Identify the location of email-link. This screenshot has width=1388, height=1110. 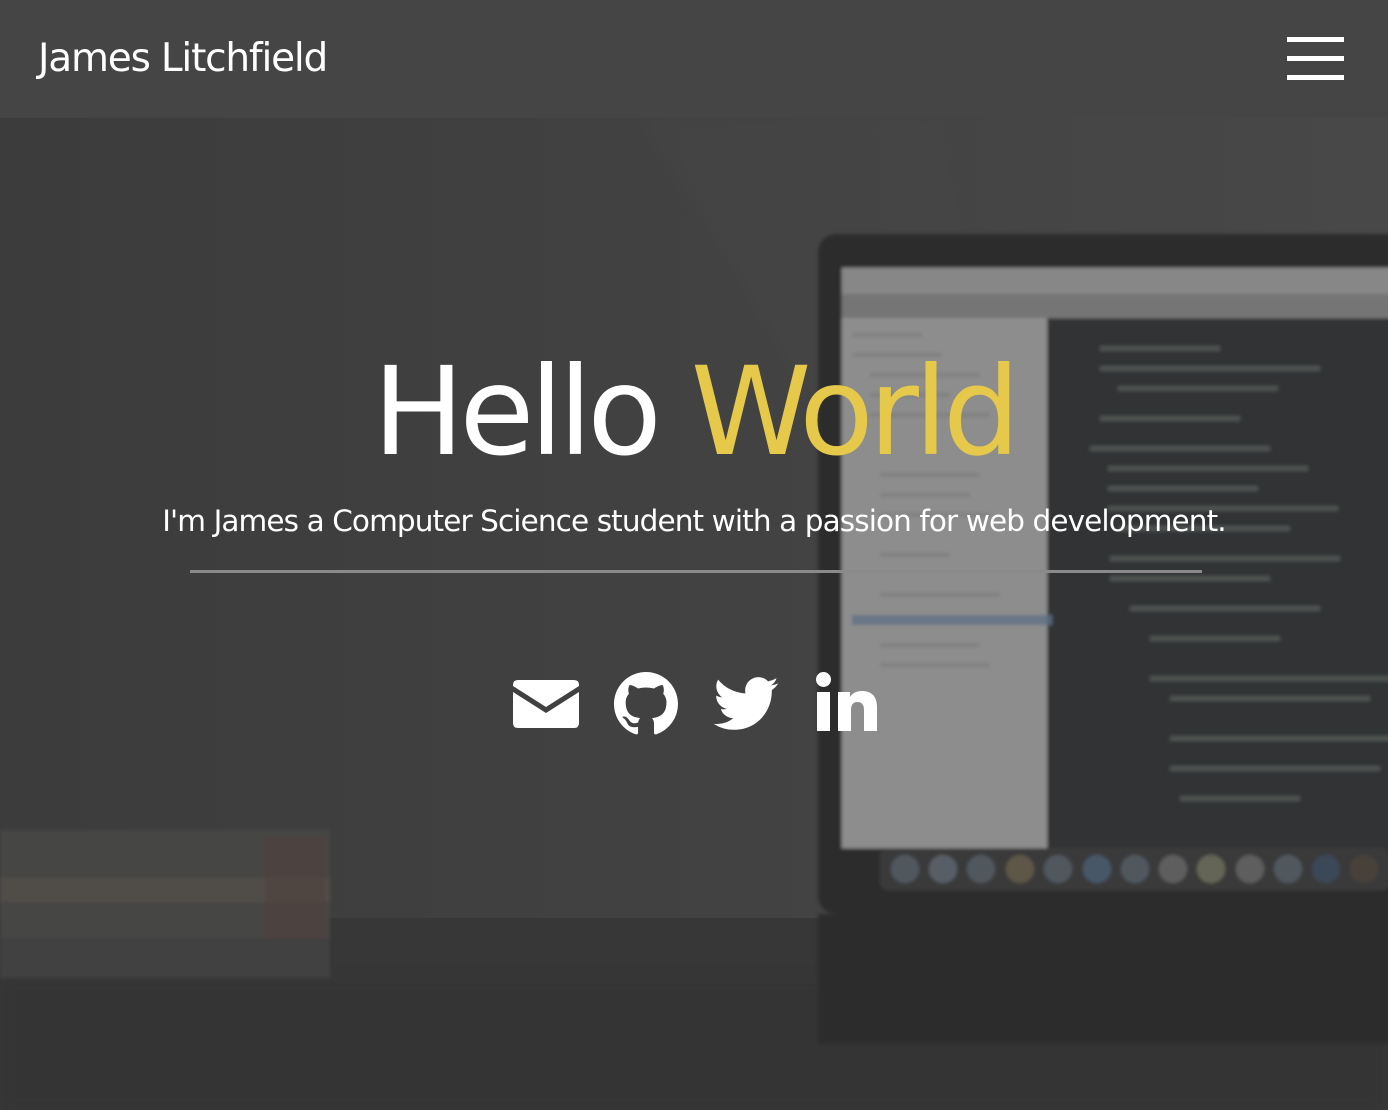
(546, 704).